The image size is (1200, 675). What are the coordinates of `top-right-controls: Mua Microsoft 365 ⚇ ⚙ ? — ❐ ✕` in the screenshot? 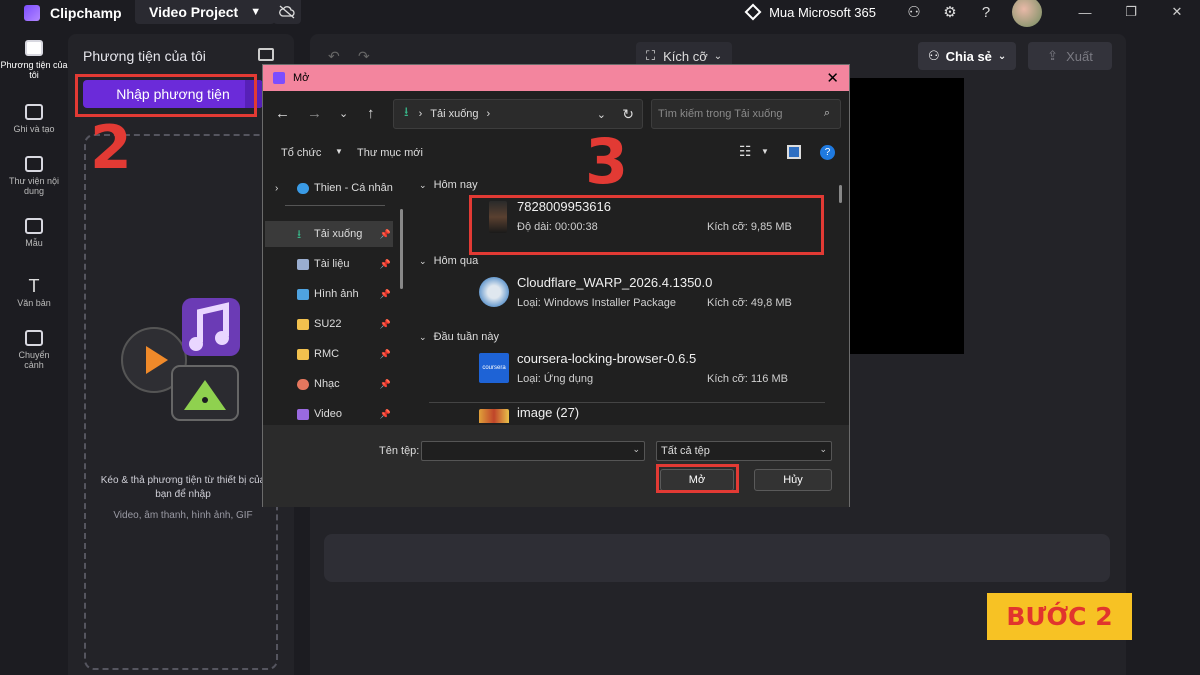 It's located at (972, 13).